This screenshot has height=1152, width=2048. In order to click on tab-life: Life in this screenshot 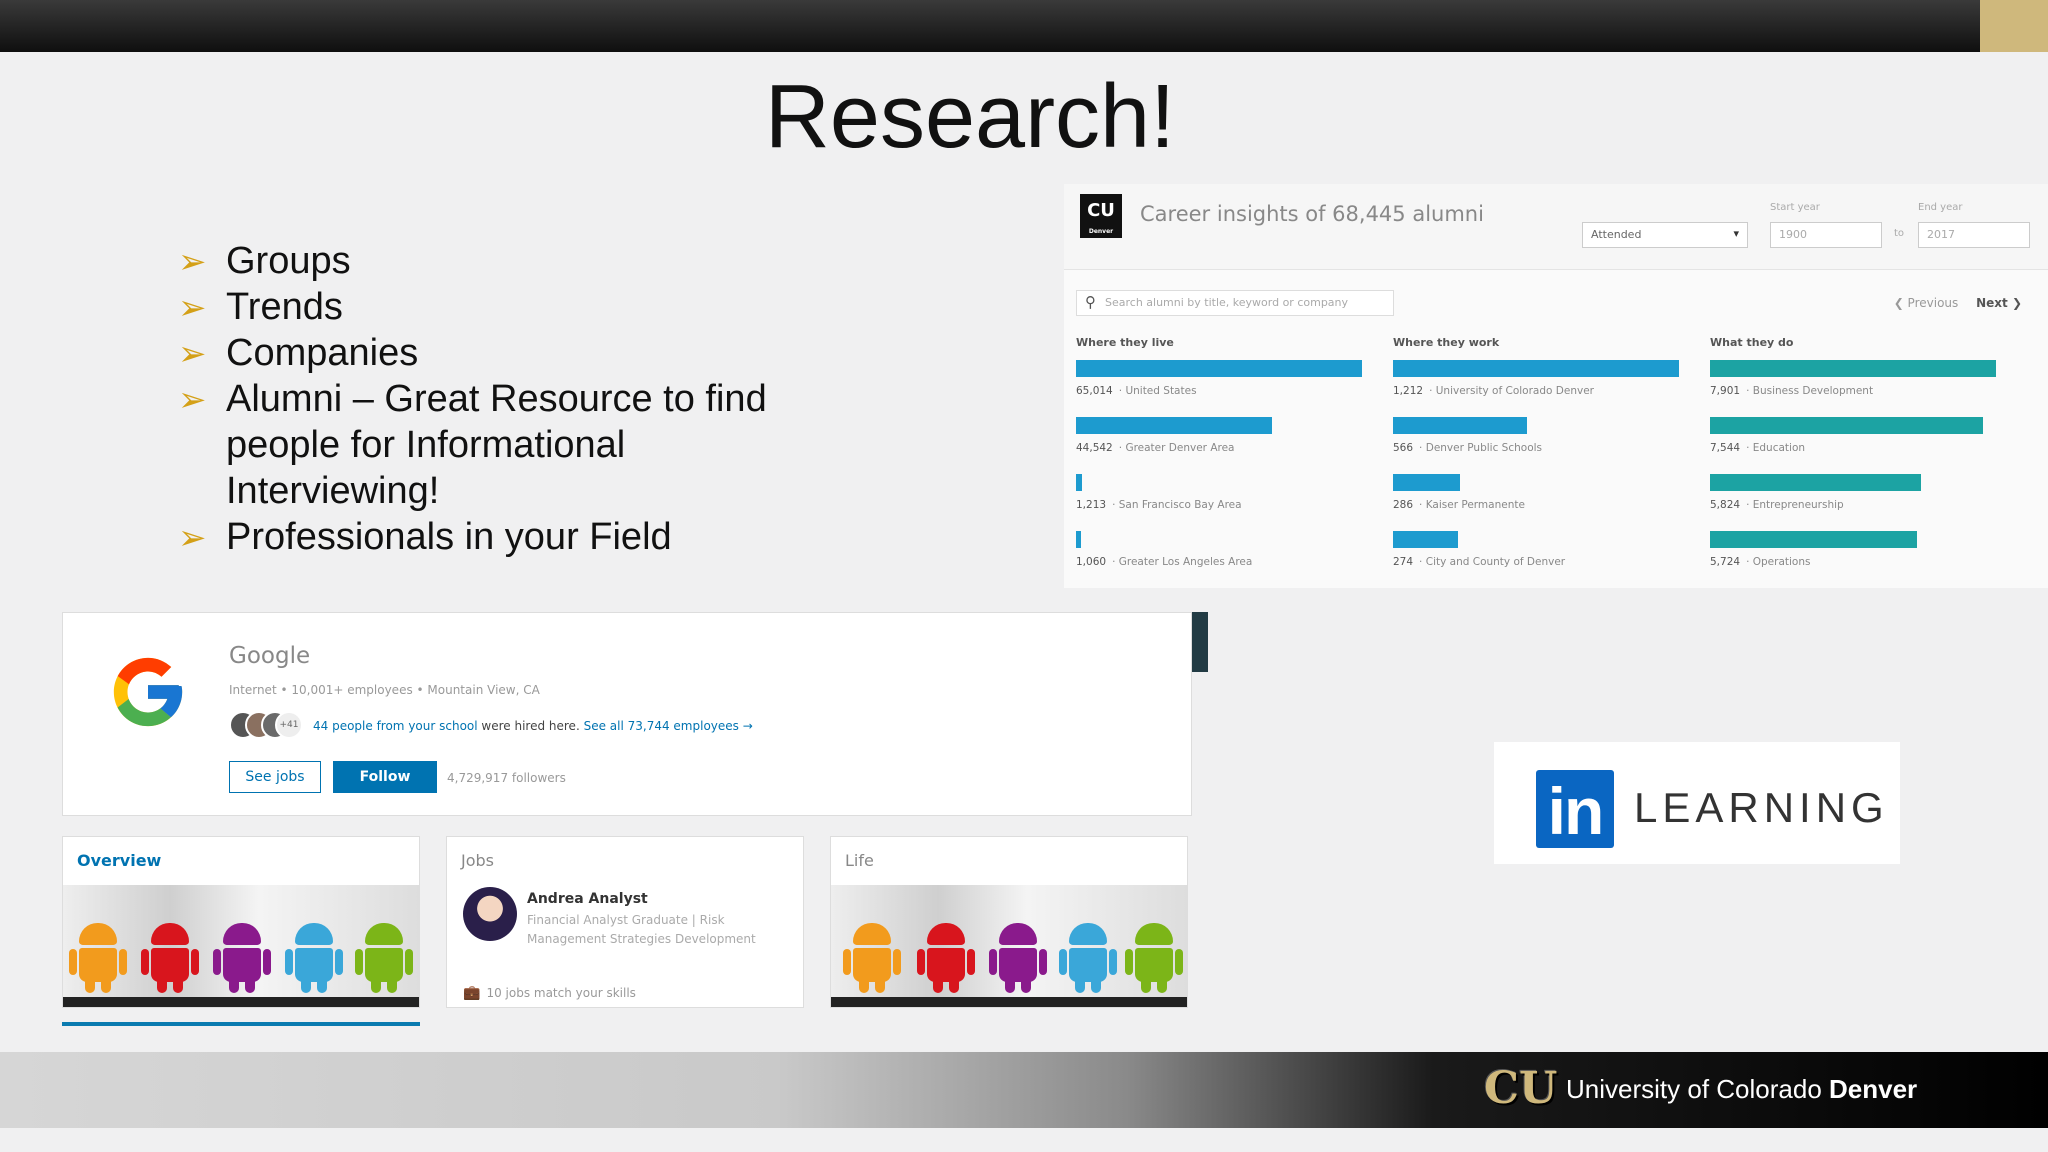, I will do `click(859, 860)`.